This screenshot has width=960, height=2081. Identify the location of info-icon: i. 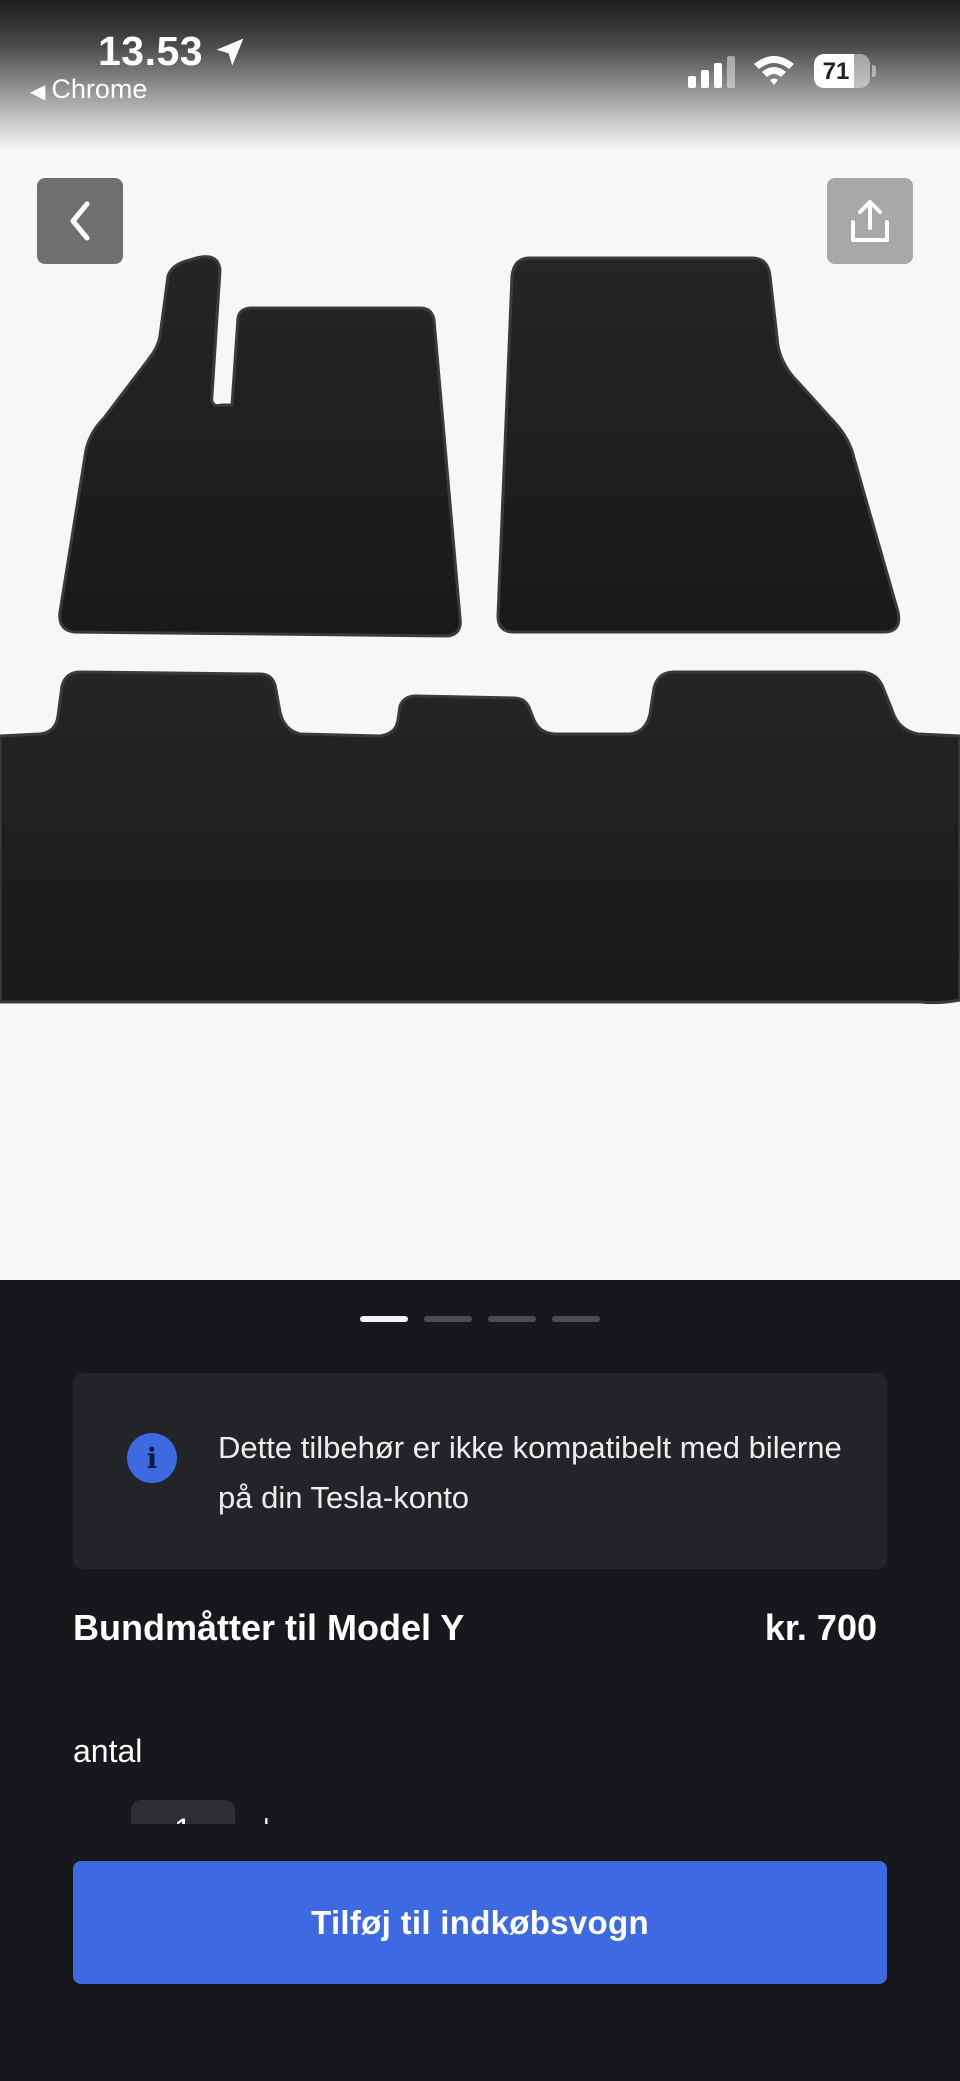
(152, 1458).